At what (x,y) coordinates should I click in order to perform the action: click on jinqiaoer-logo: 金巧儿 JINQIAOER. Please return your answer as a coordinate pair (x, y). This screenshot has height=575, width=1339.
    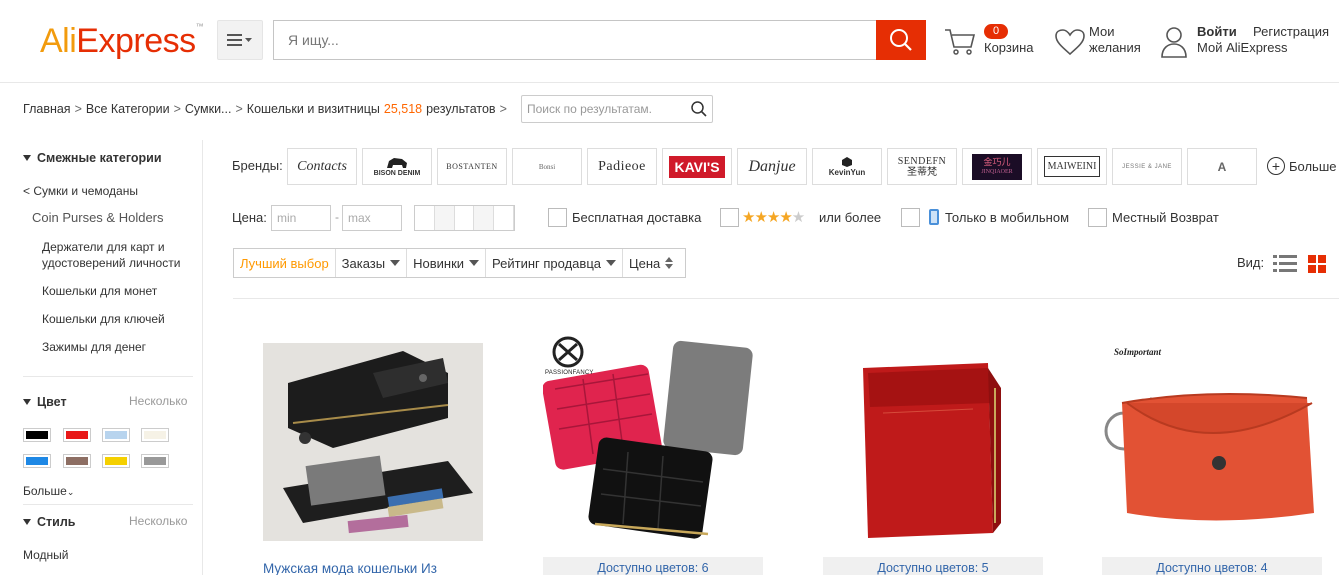
    Looking at the image, I should click on (997, 166).